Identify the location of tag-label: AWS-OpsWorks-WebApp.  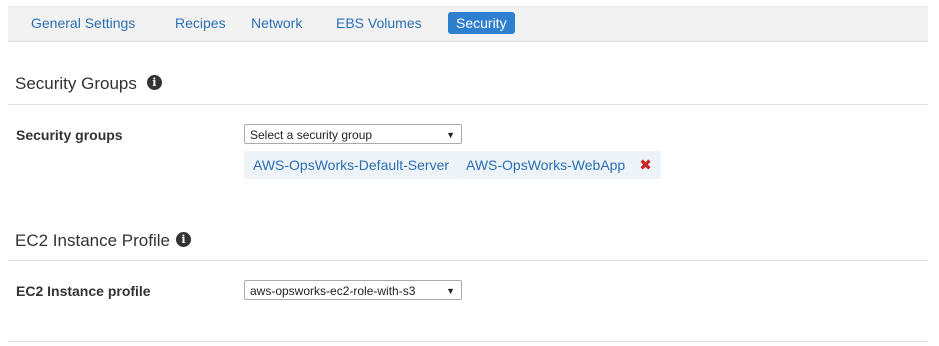
(546, 165).